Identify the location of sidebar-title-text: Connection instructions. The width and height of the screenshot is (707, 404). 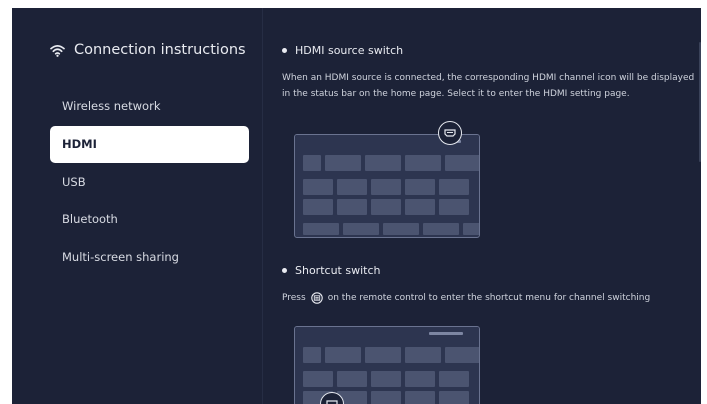
(160, 50).